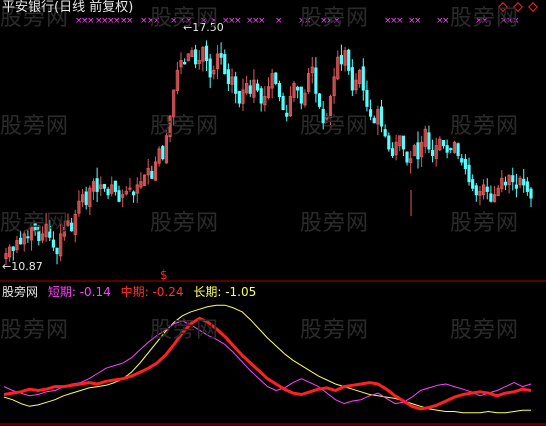 Image resolution: width=546 pixels, height=426 pixels. I want to click on dollar-marker: $, so click(164, 275).